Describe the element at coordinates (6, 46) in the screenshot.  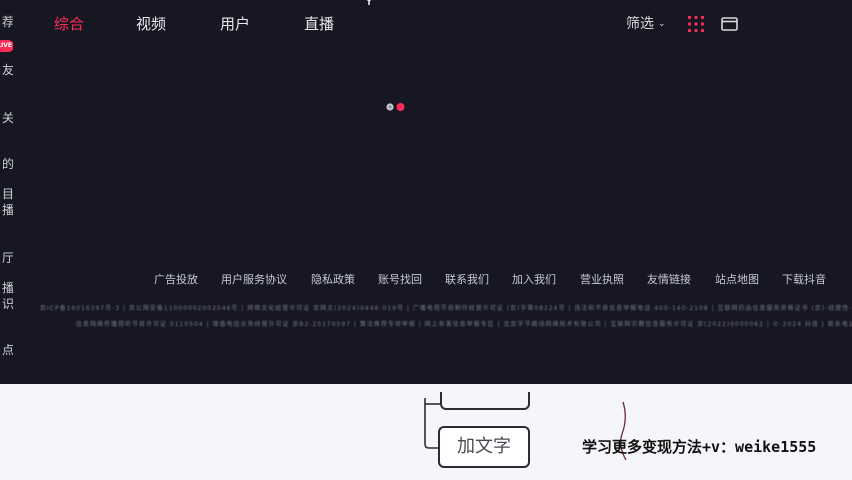
I see `live-badge: LIVE` at that location.